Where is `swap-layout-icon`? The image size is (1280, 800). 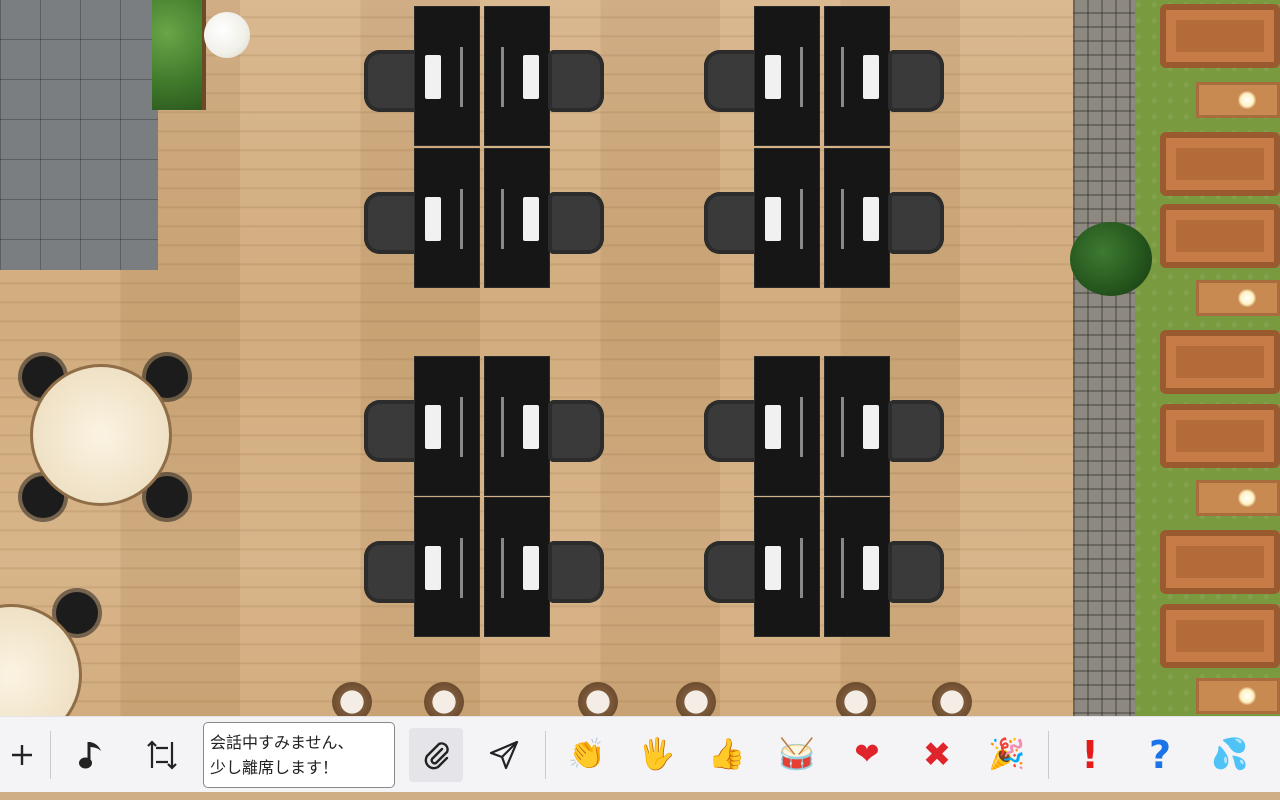
swap-layout-icon is located at coordinates (162, 755).